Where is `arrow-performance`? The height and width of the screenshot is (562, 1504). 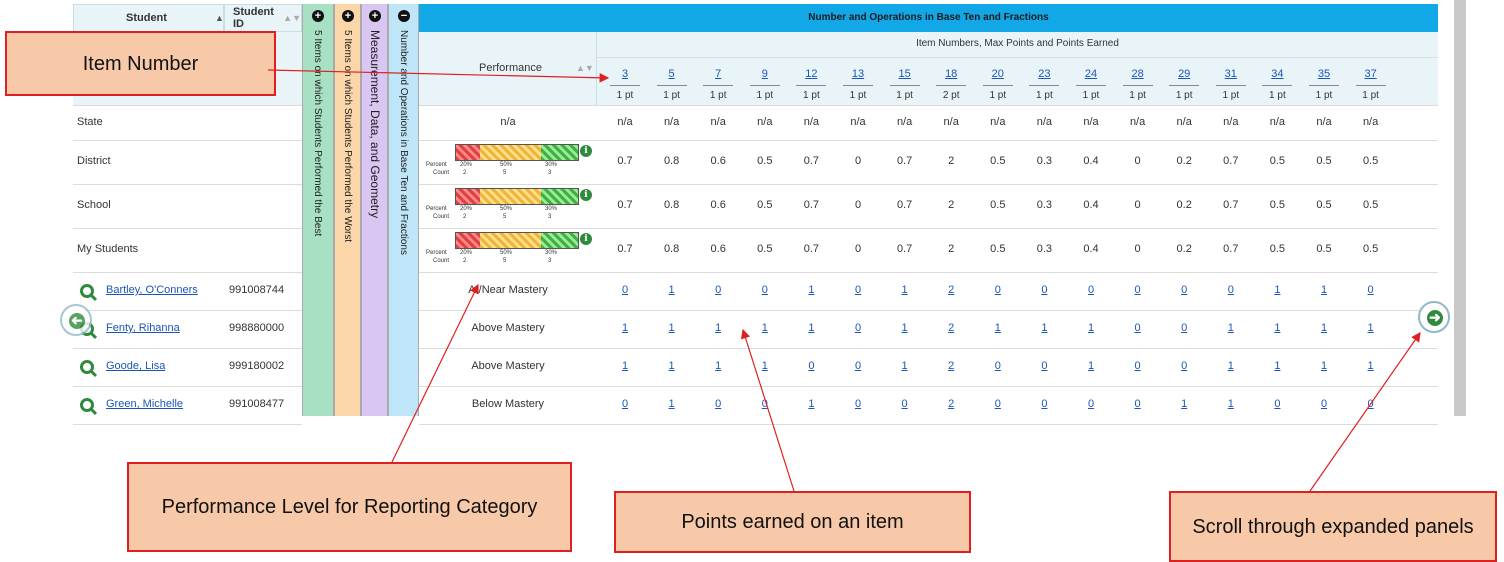
arrow-performance is located at coordinates (435, 373).